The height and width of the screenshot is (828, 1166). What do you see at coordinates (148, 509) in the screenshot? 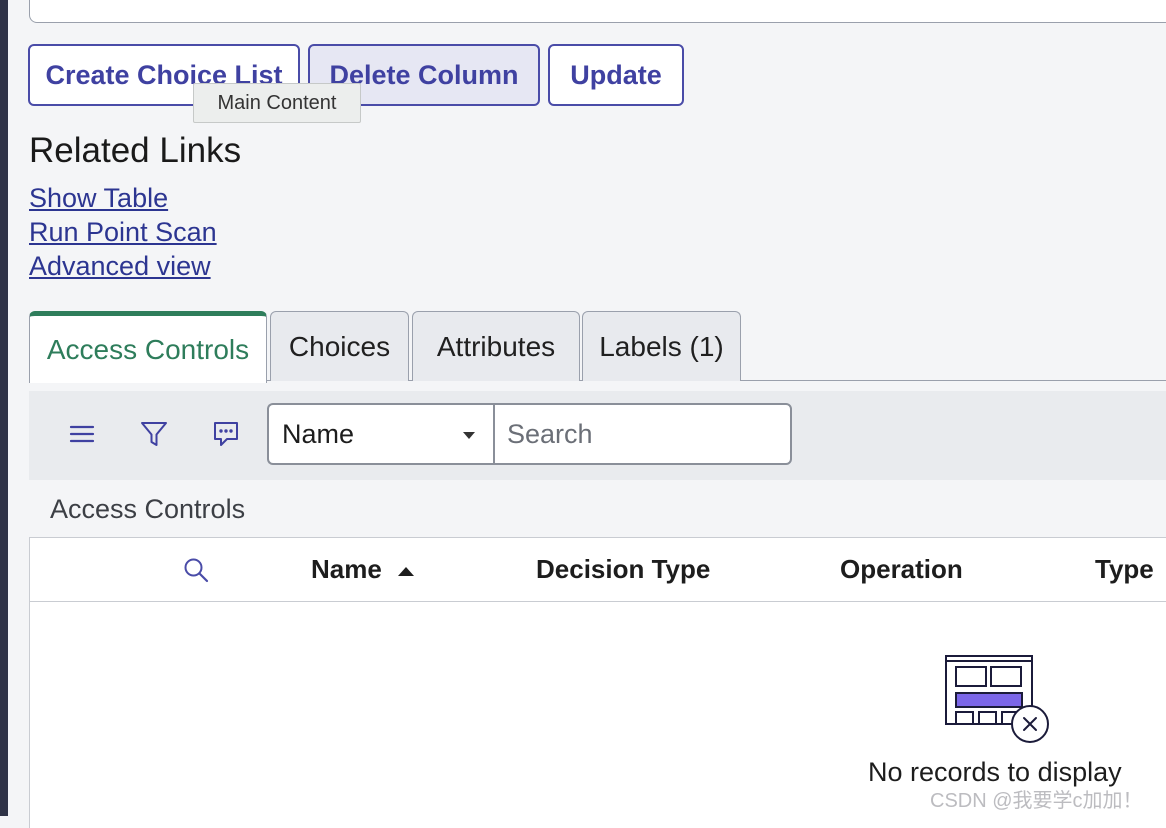
I see `list-title: Access Controls` at bounding box center [148, 509].